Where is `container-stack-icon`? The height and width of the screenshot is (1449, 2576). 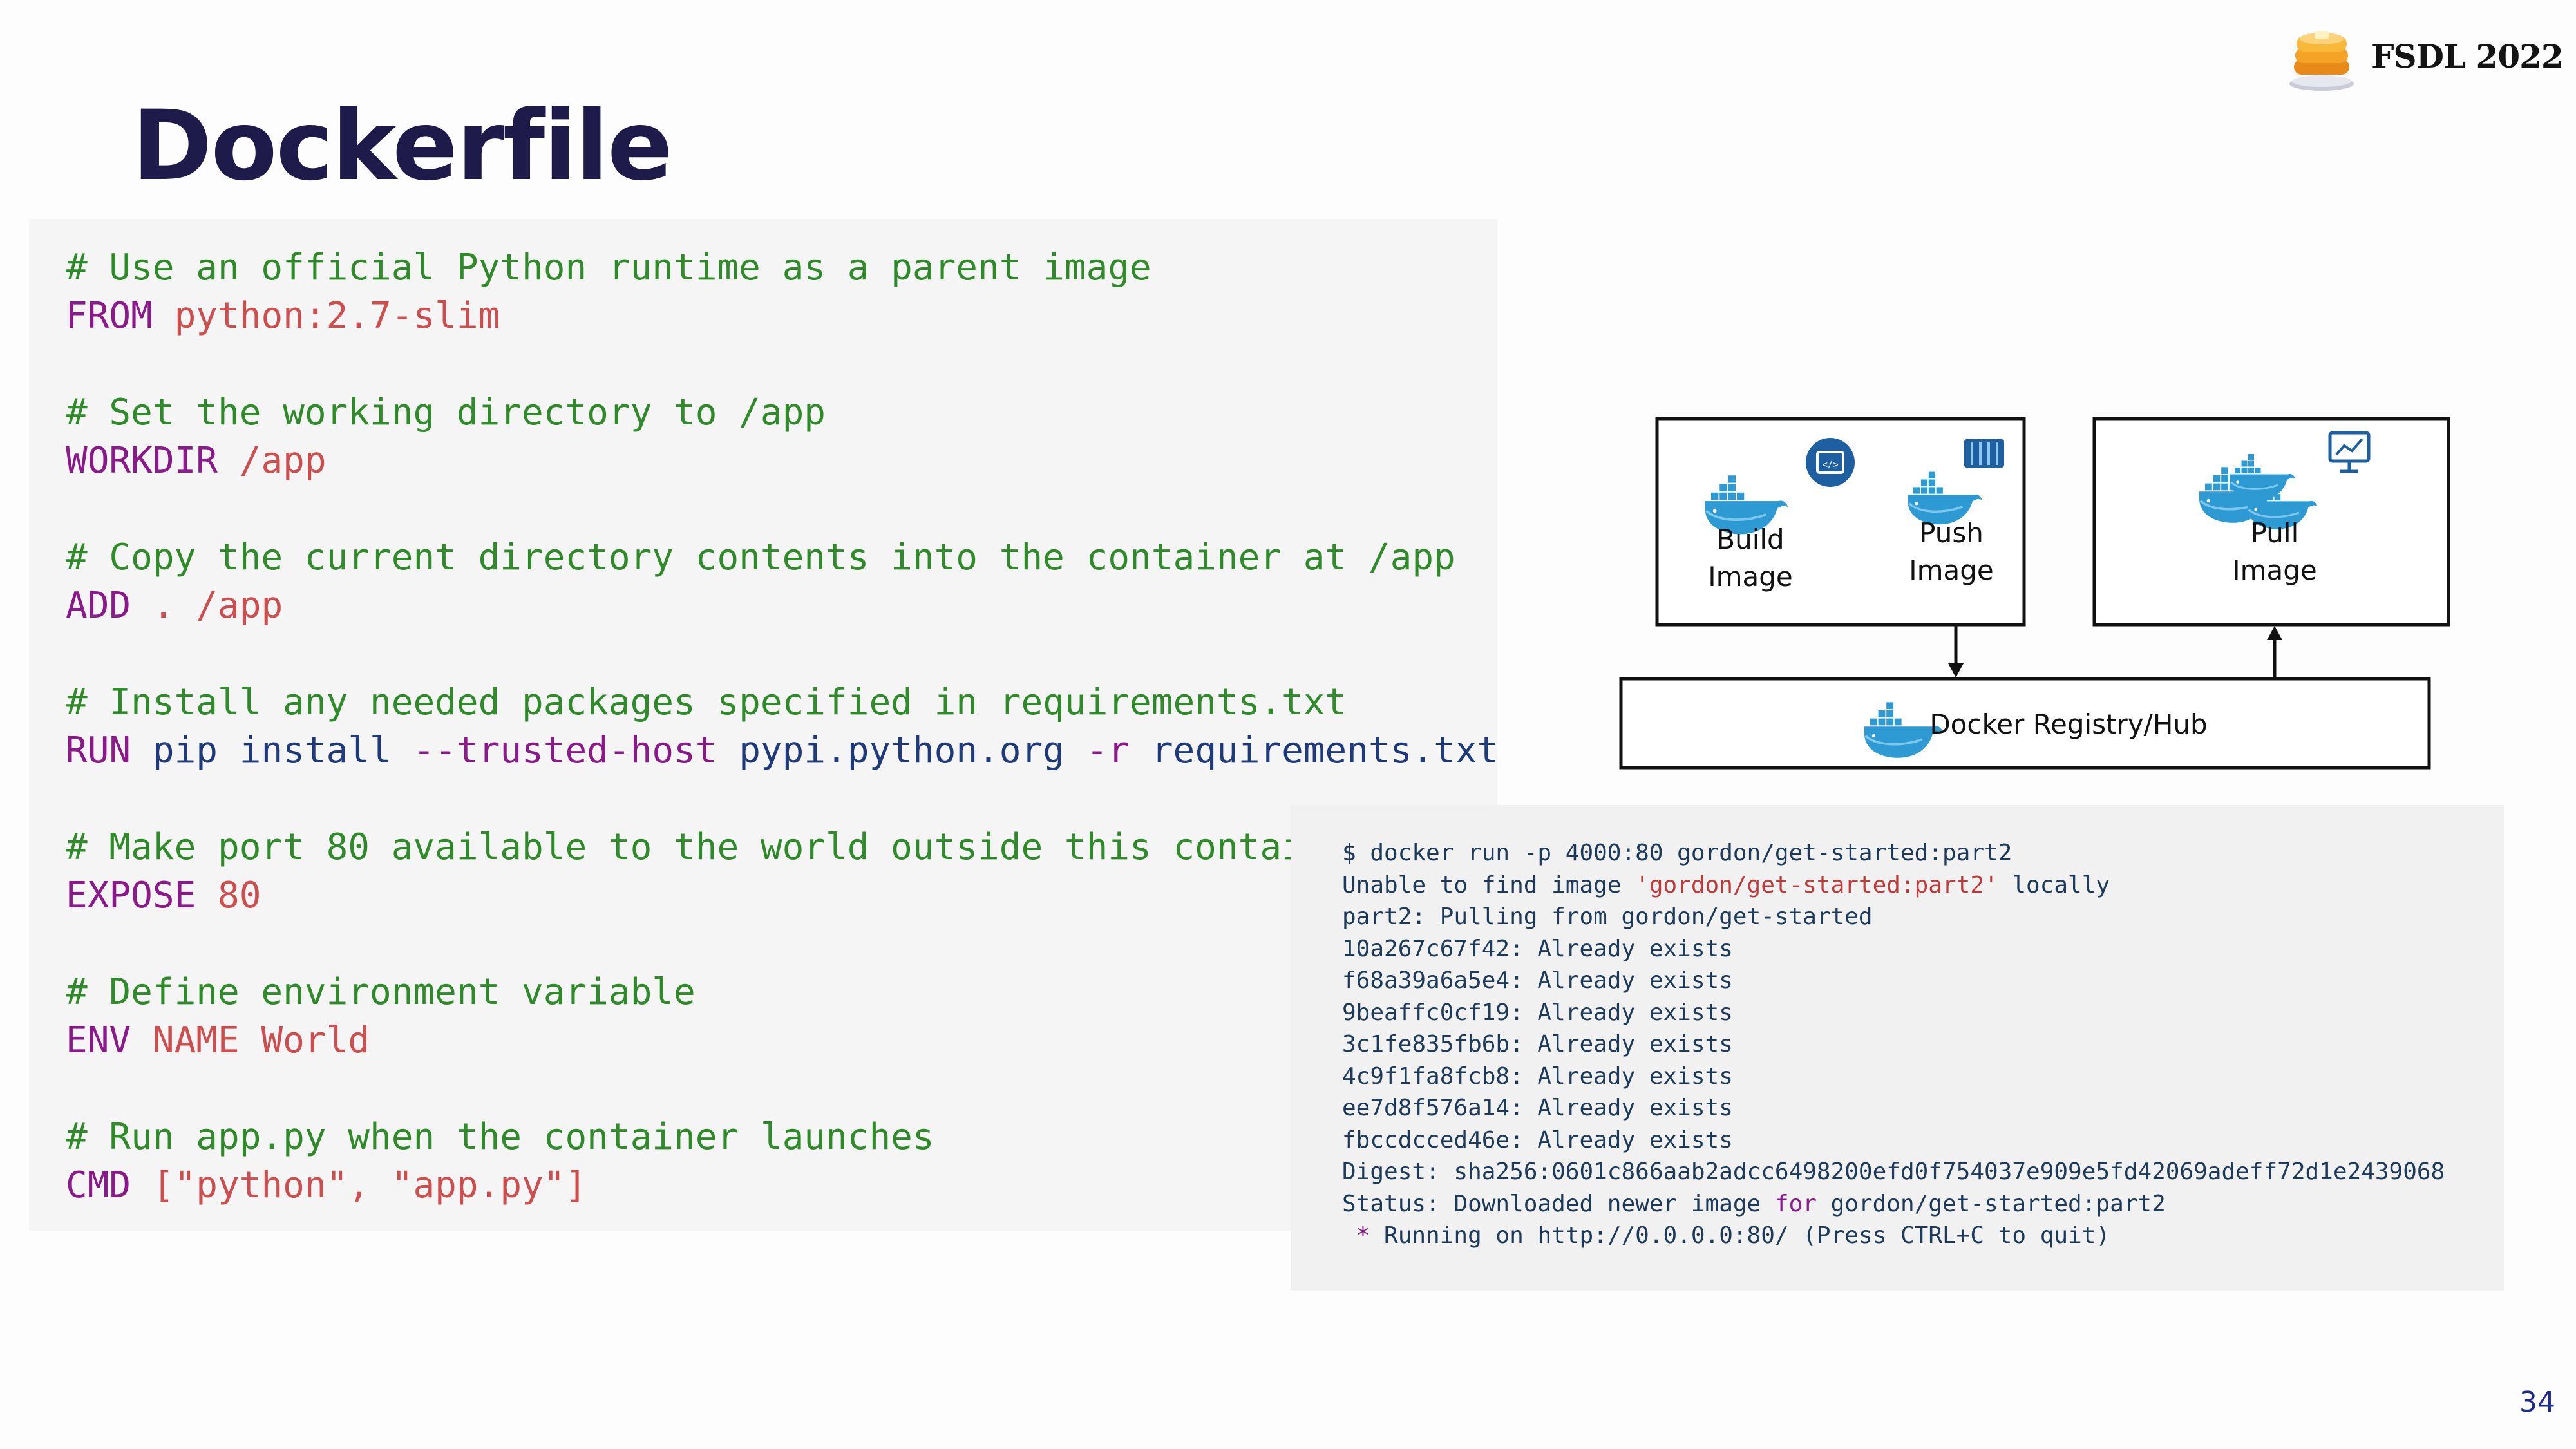
container-stack-icon is located at coordinates (1984, 453).